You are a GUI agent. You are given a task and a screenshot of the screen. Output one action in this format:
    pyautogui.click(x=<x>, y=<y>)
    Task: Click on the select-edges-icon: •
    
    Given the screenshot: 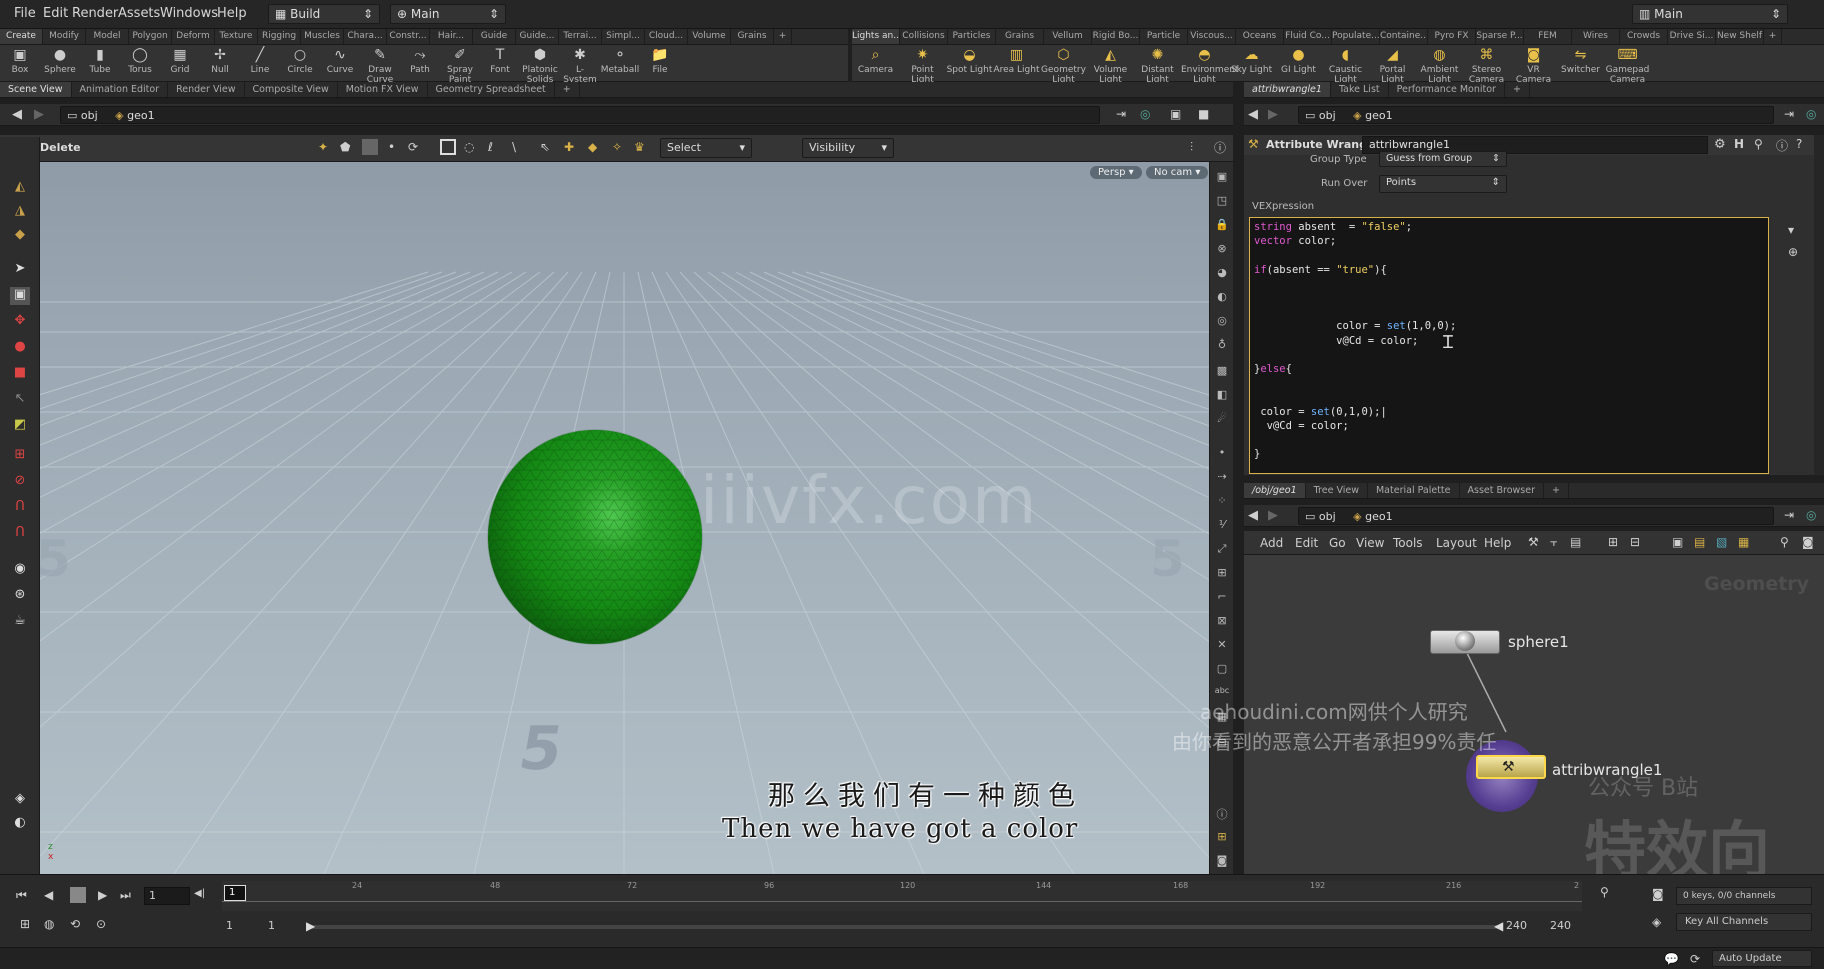 What is the action you would take?
    pyautogui.click(x=391, y=147)
    